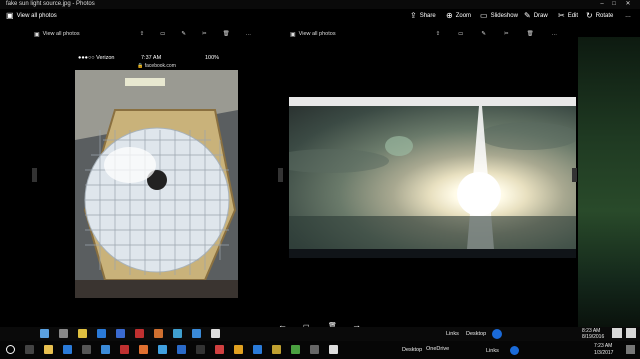  I want to click on inner-links-label: Links, so click(452, 334).